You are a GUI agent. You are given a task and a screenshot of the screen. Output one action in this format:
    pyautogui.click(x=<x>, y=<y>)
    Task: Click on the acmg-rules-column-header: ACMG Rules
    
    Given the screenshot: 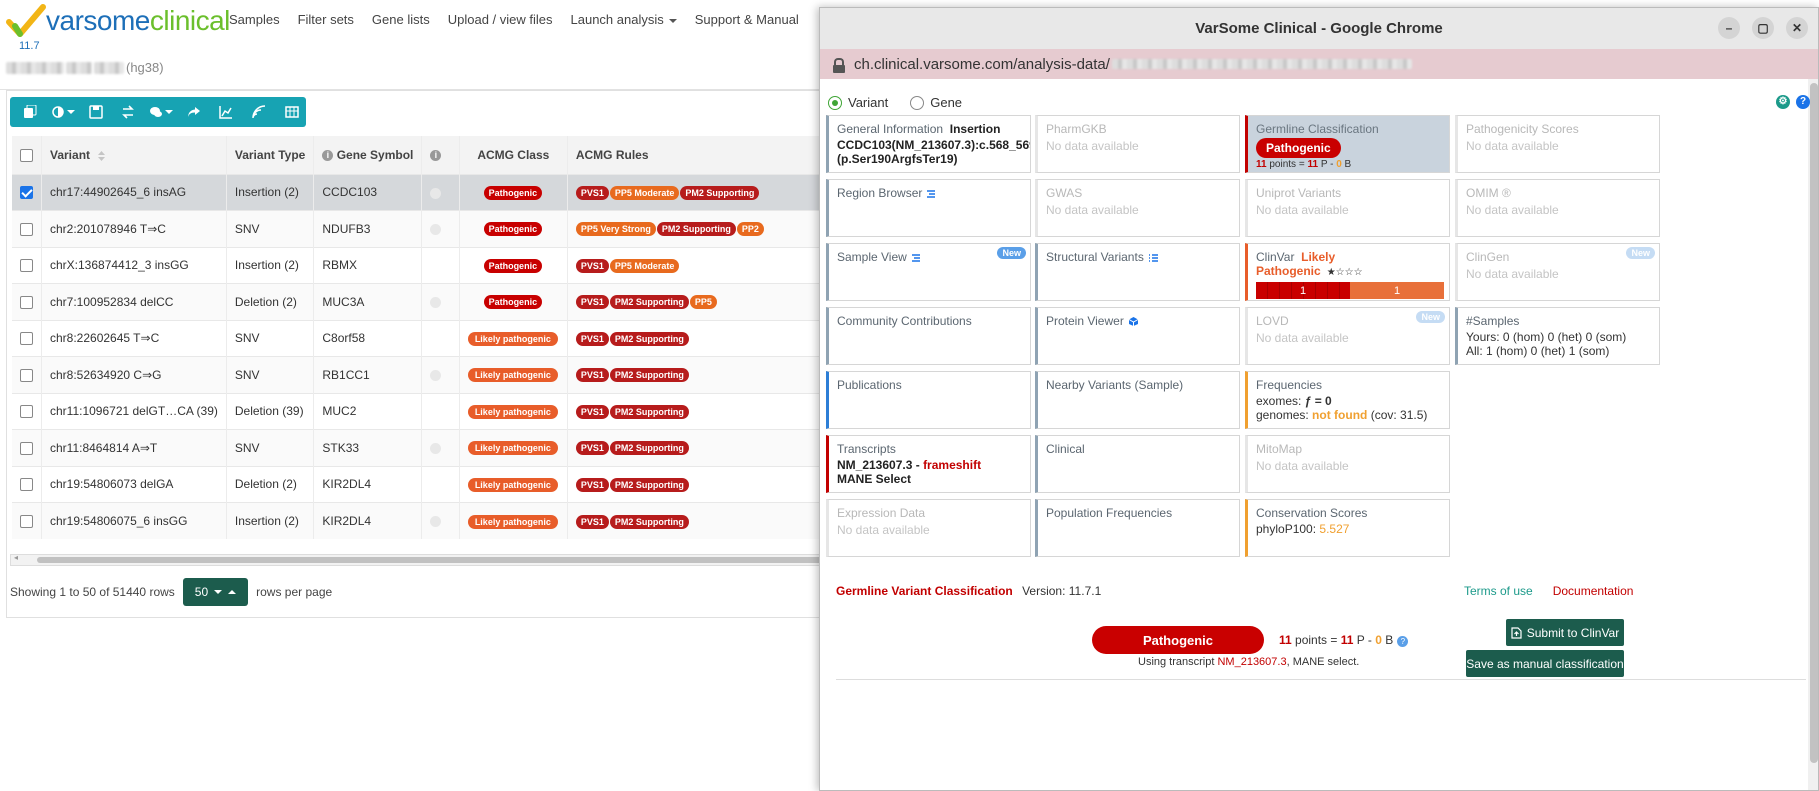 What is the action you would take?
    pyautogui.click(x=705, y=155)
    